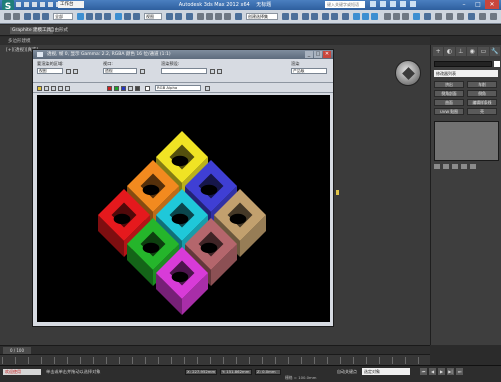 Image resolution: width=501 pixels, height=382 pixels. What do you see at coordinates (201, 372) in the screenshot?
I see `coord-x-field: X: 227.952mm` at bounding box center [201, 372].